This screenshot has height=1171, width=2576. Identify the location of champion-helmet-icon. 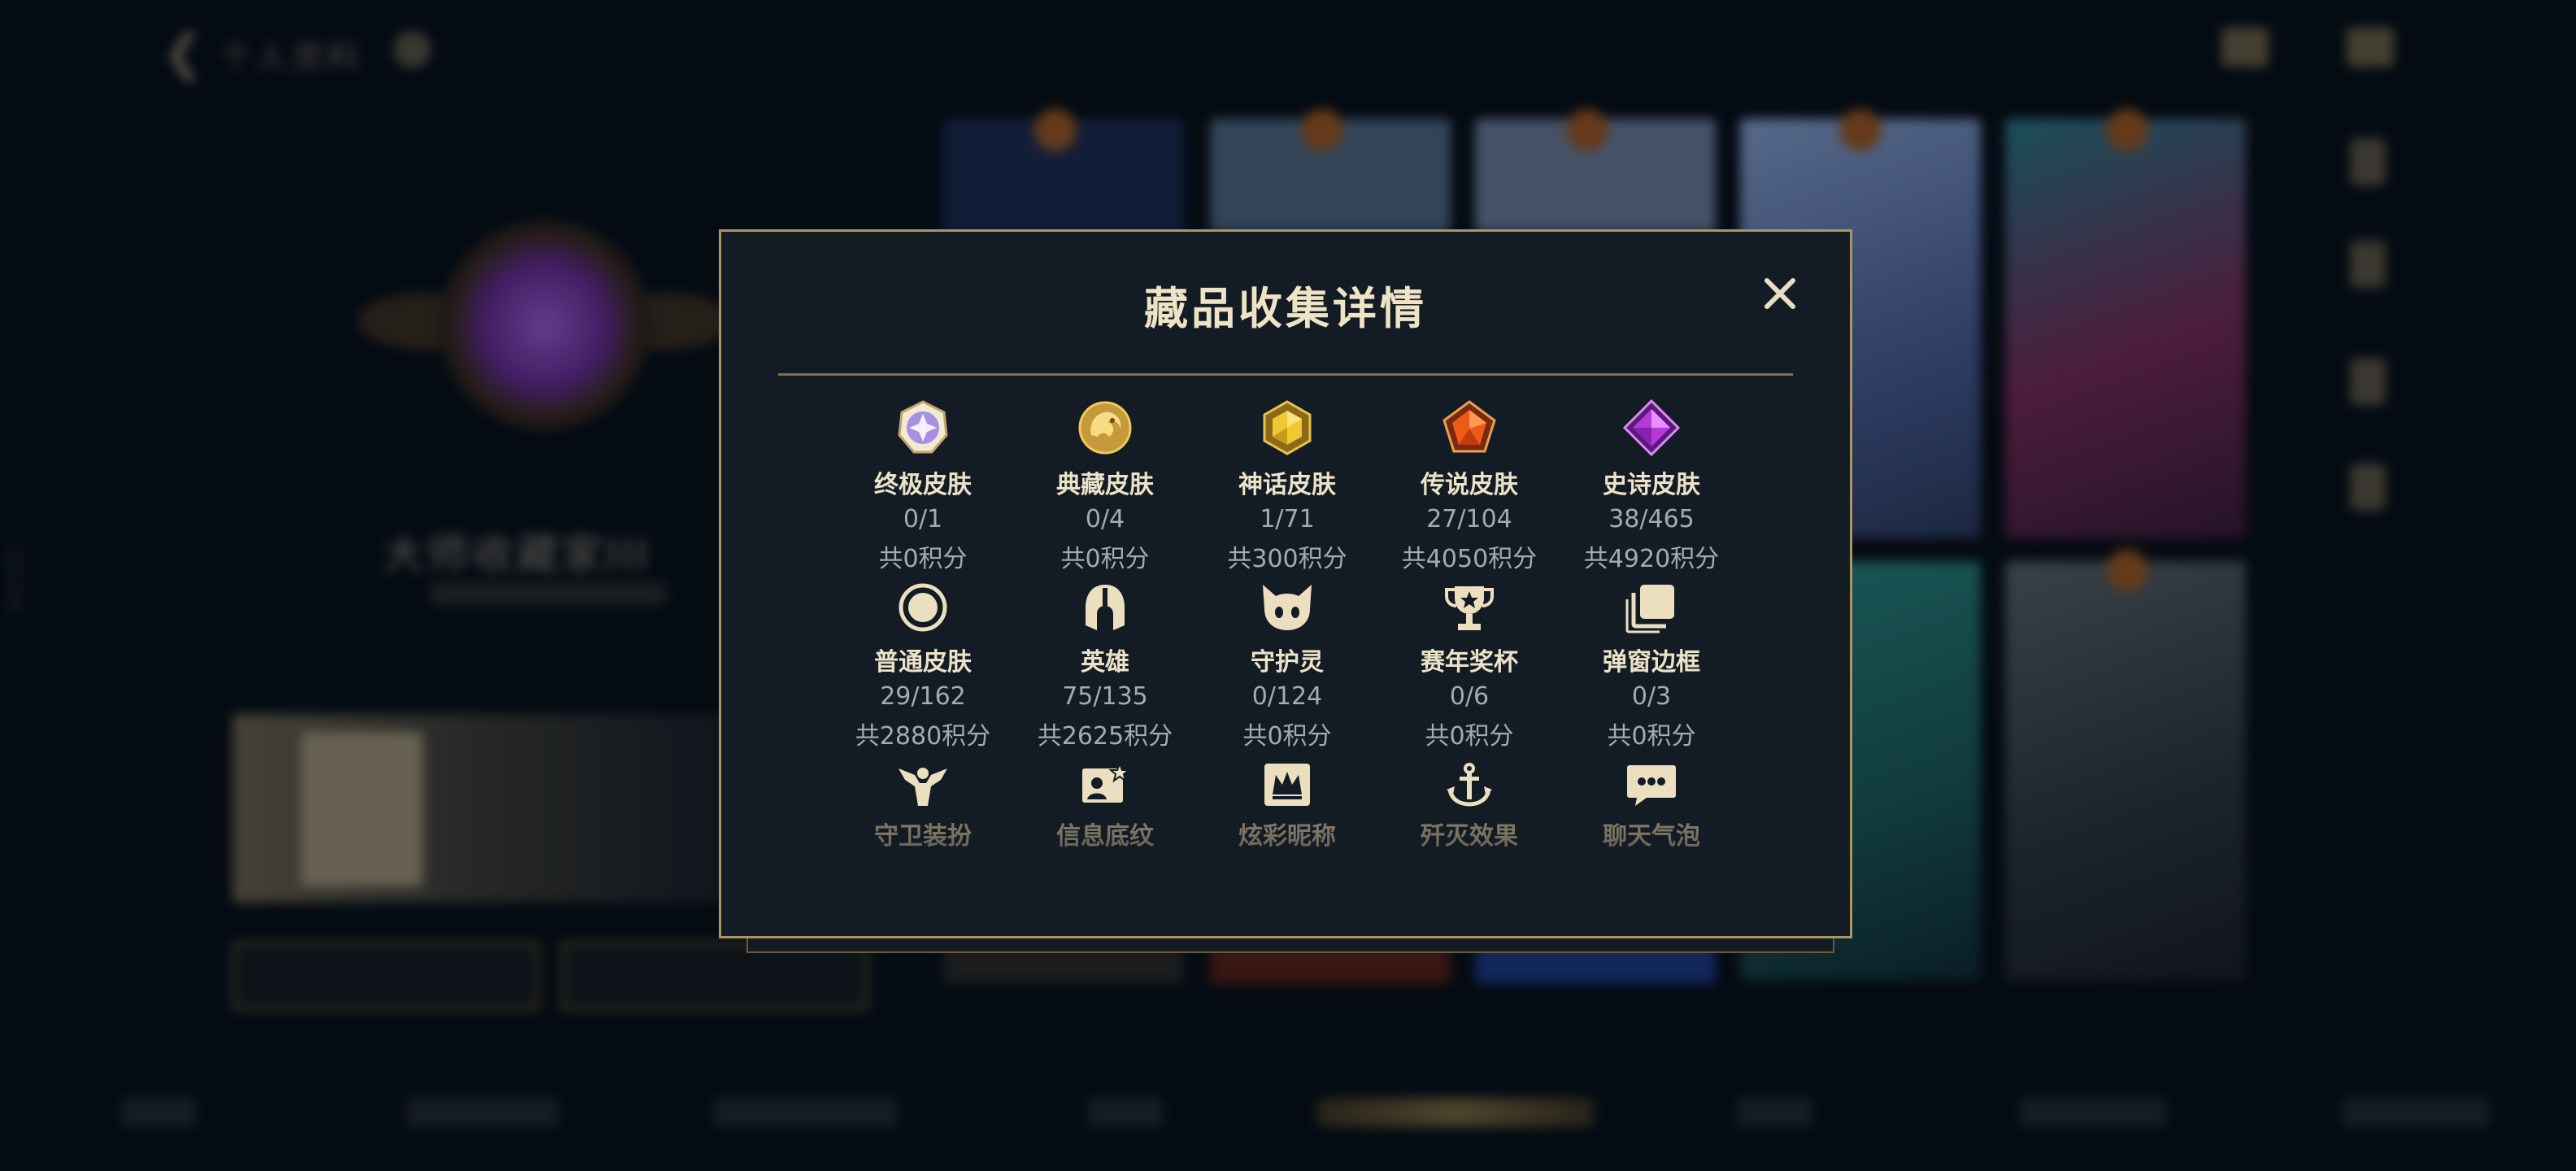
(1105, 607).